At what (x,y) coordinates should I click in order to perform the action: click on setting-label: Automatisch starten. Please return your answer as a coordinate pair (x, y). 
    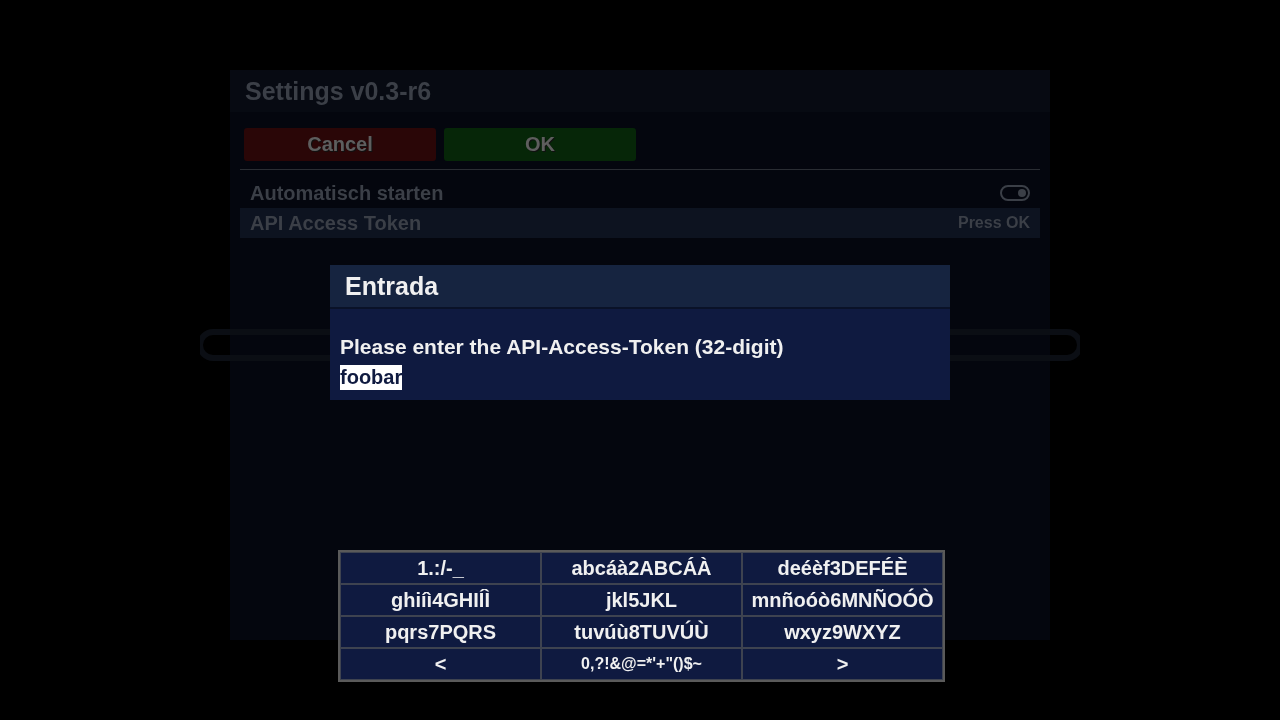
    Looking at the image, I should click on (347, 193).